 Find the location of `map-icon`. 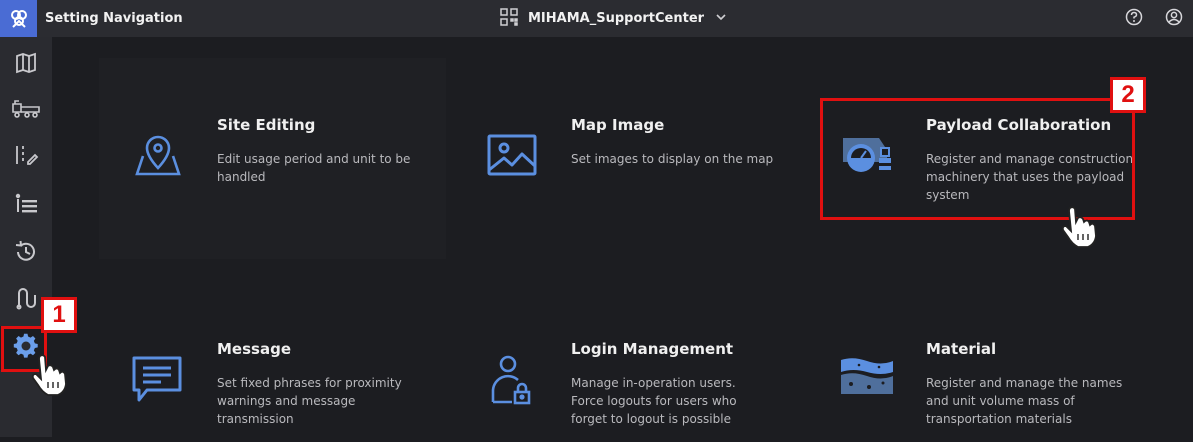

map-icon is located at coordinates (26, 65).